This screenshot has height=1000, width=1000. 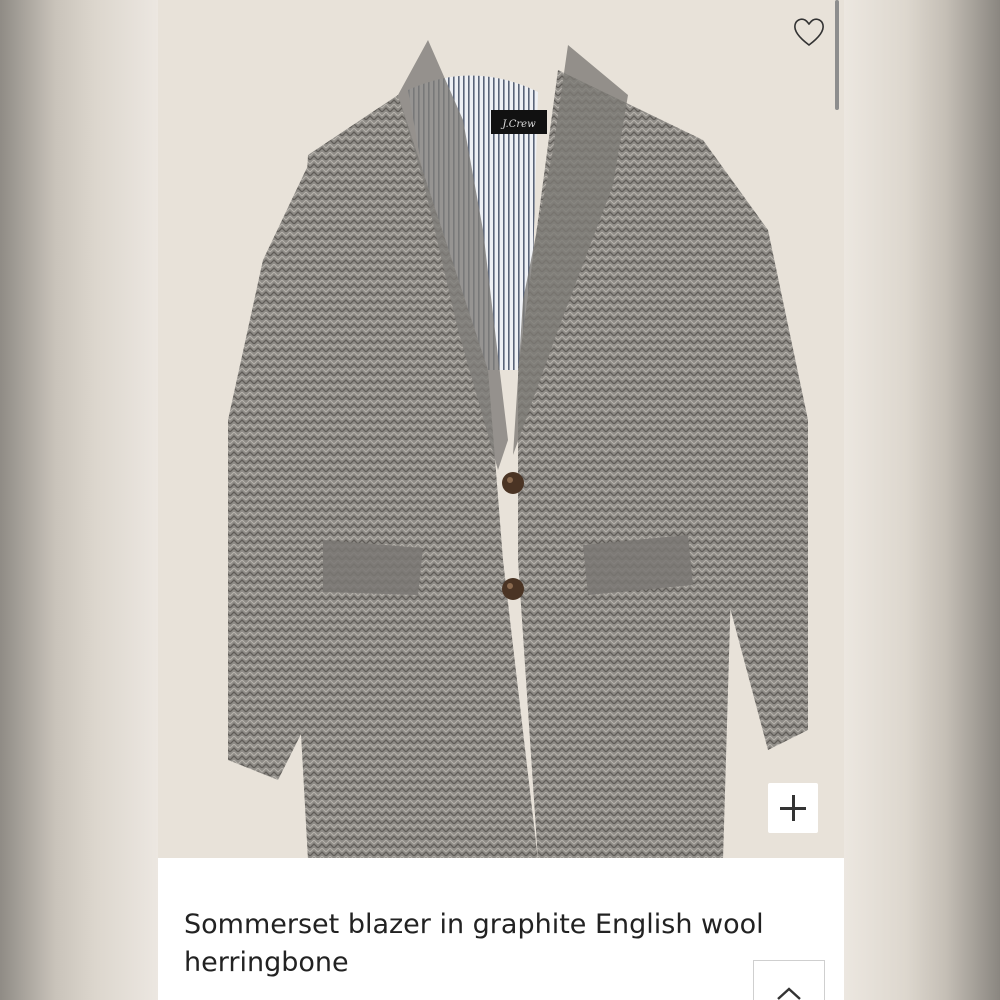 I want to click on favorite-button, so click(x=809, y=32).